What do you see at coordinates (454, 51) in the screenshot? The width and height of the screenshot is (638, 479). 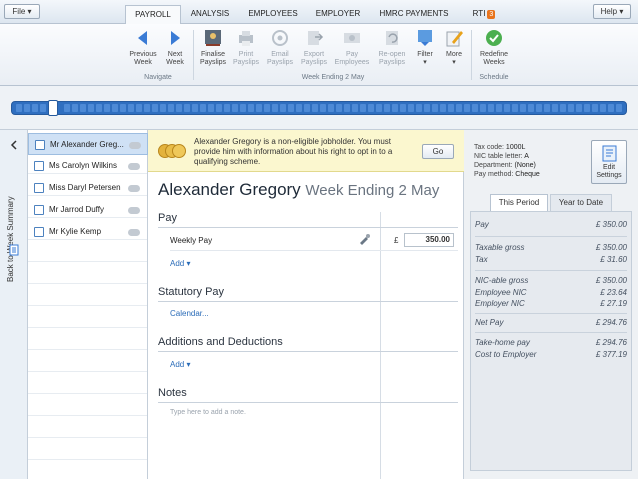 I see `more-button: More ▾` at bounding box center [454, 51].